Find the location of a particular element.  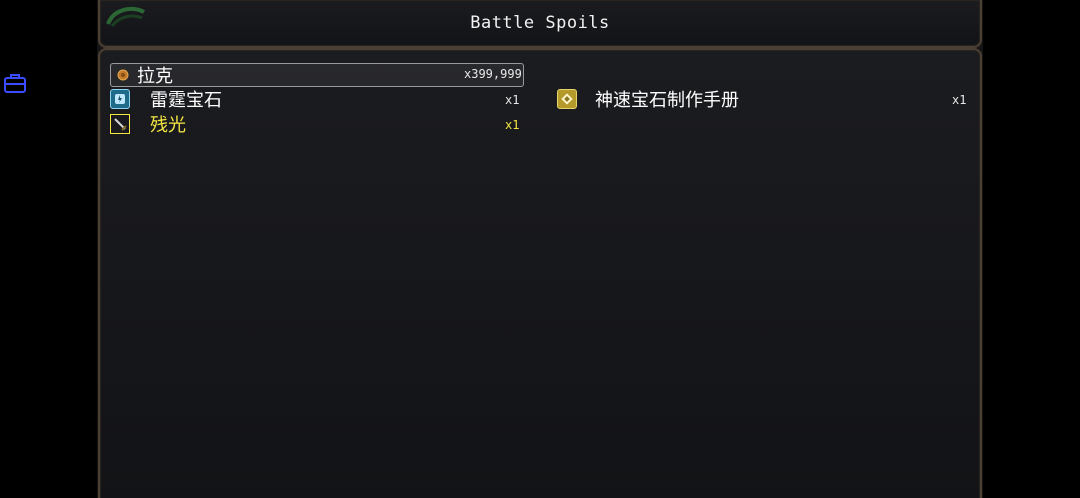

sword-icon is located at coordinates (120, 124).